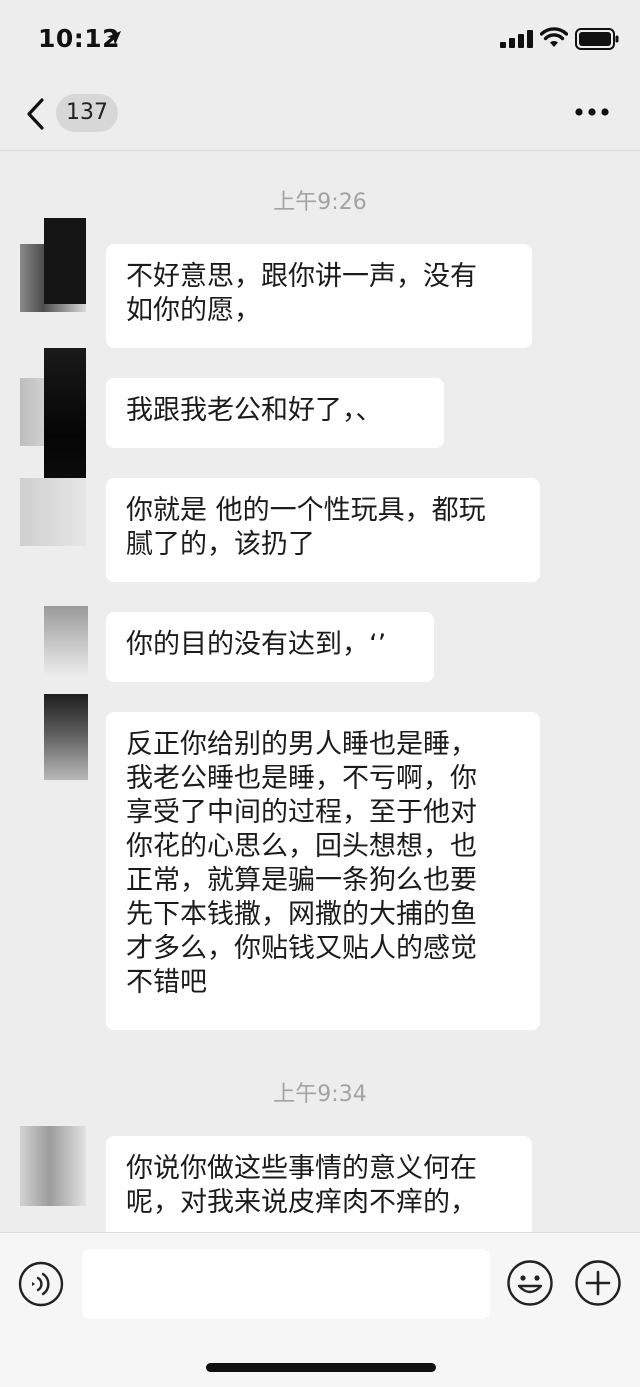 Image resolution: width=640 pixels, height=1387 pixels. Describe the element at coordinates (301, 744) in the screenshot. I see `message-line: 反正你给别的男人睡也是睡，` at that location.